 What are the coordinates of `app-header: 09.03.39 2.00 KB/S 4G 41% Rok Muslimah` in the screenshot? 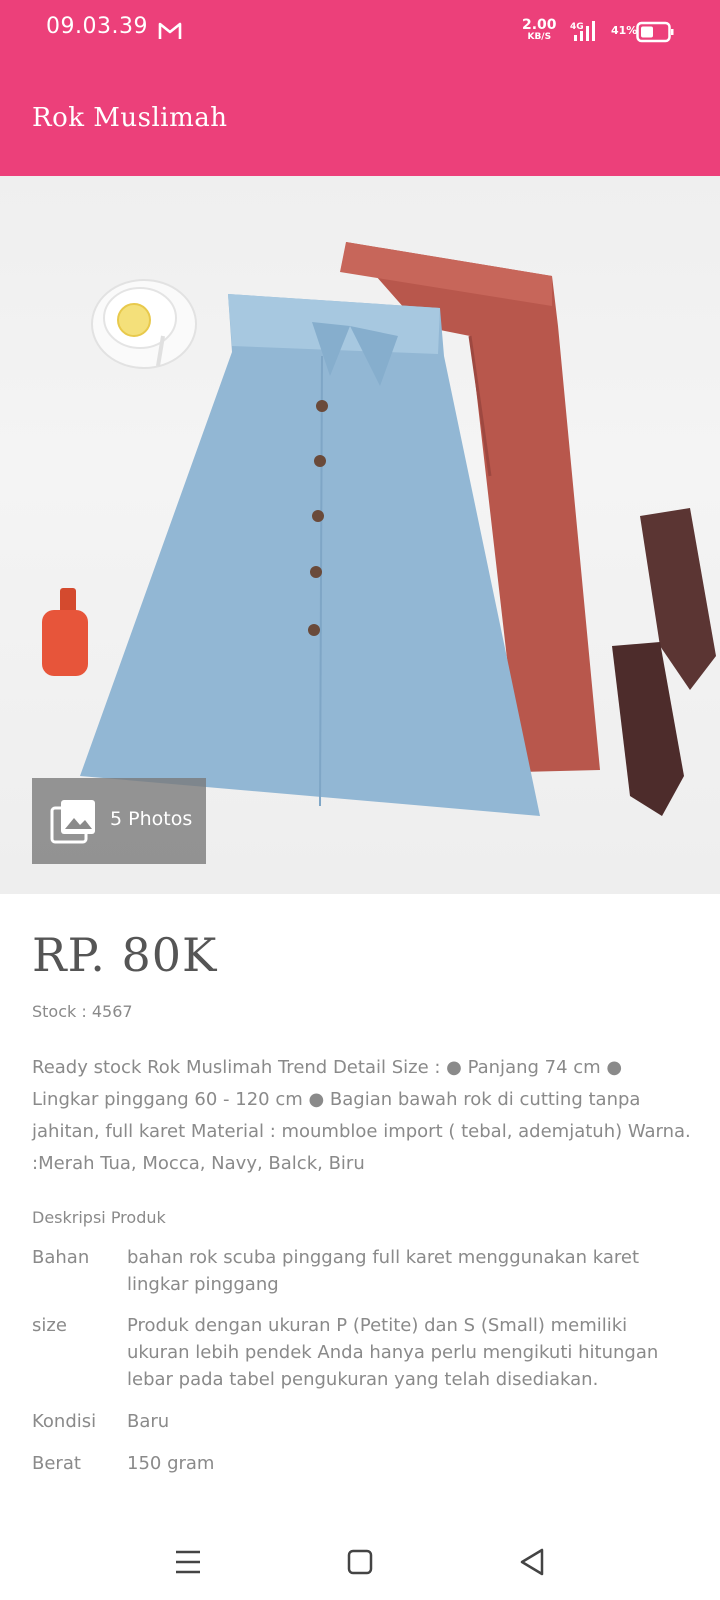 It's located at (360, 88).